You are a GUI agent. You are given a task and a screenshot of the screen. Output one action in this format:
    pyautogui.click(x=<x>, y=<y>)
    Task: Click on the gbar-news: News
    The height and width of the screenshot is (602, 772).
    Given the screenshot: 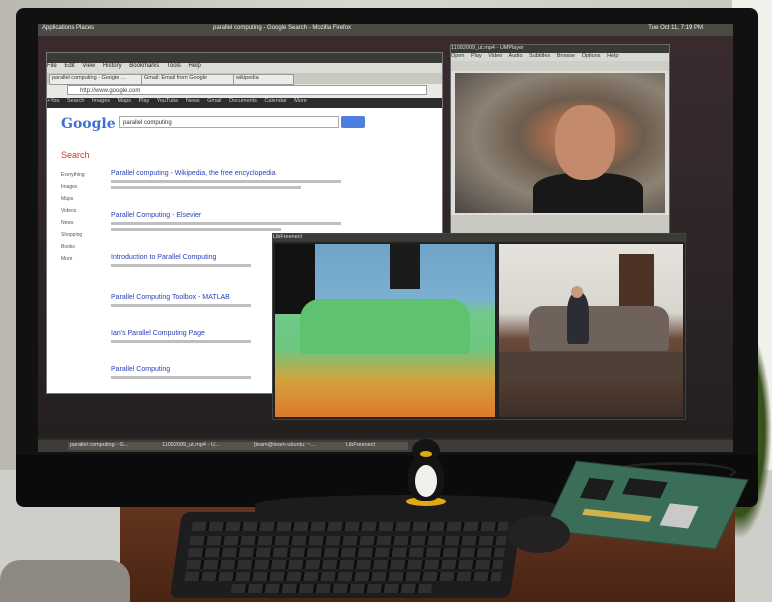 What is the action you would take?
    pyautogui.click(x=193, y=101)
    